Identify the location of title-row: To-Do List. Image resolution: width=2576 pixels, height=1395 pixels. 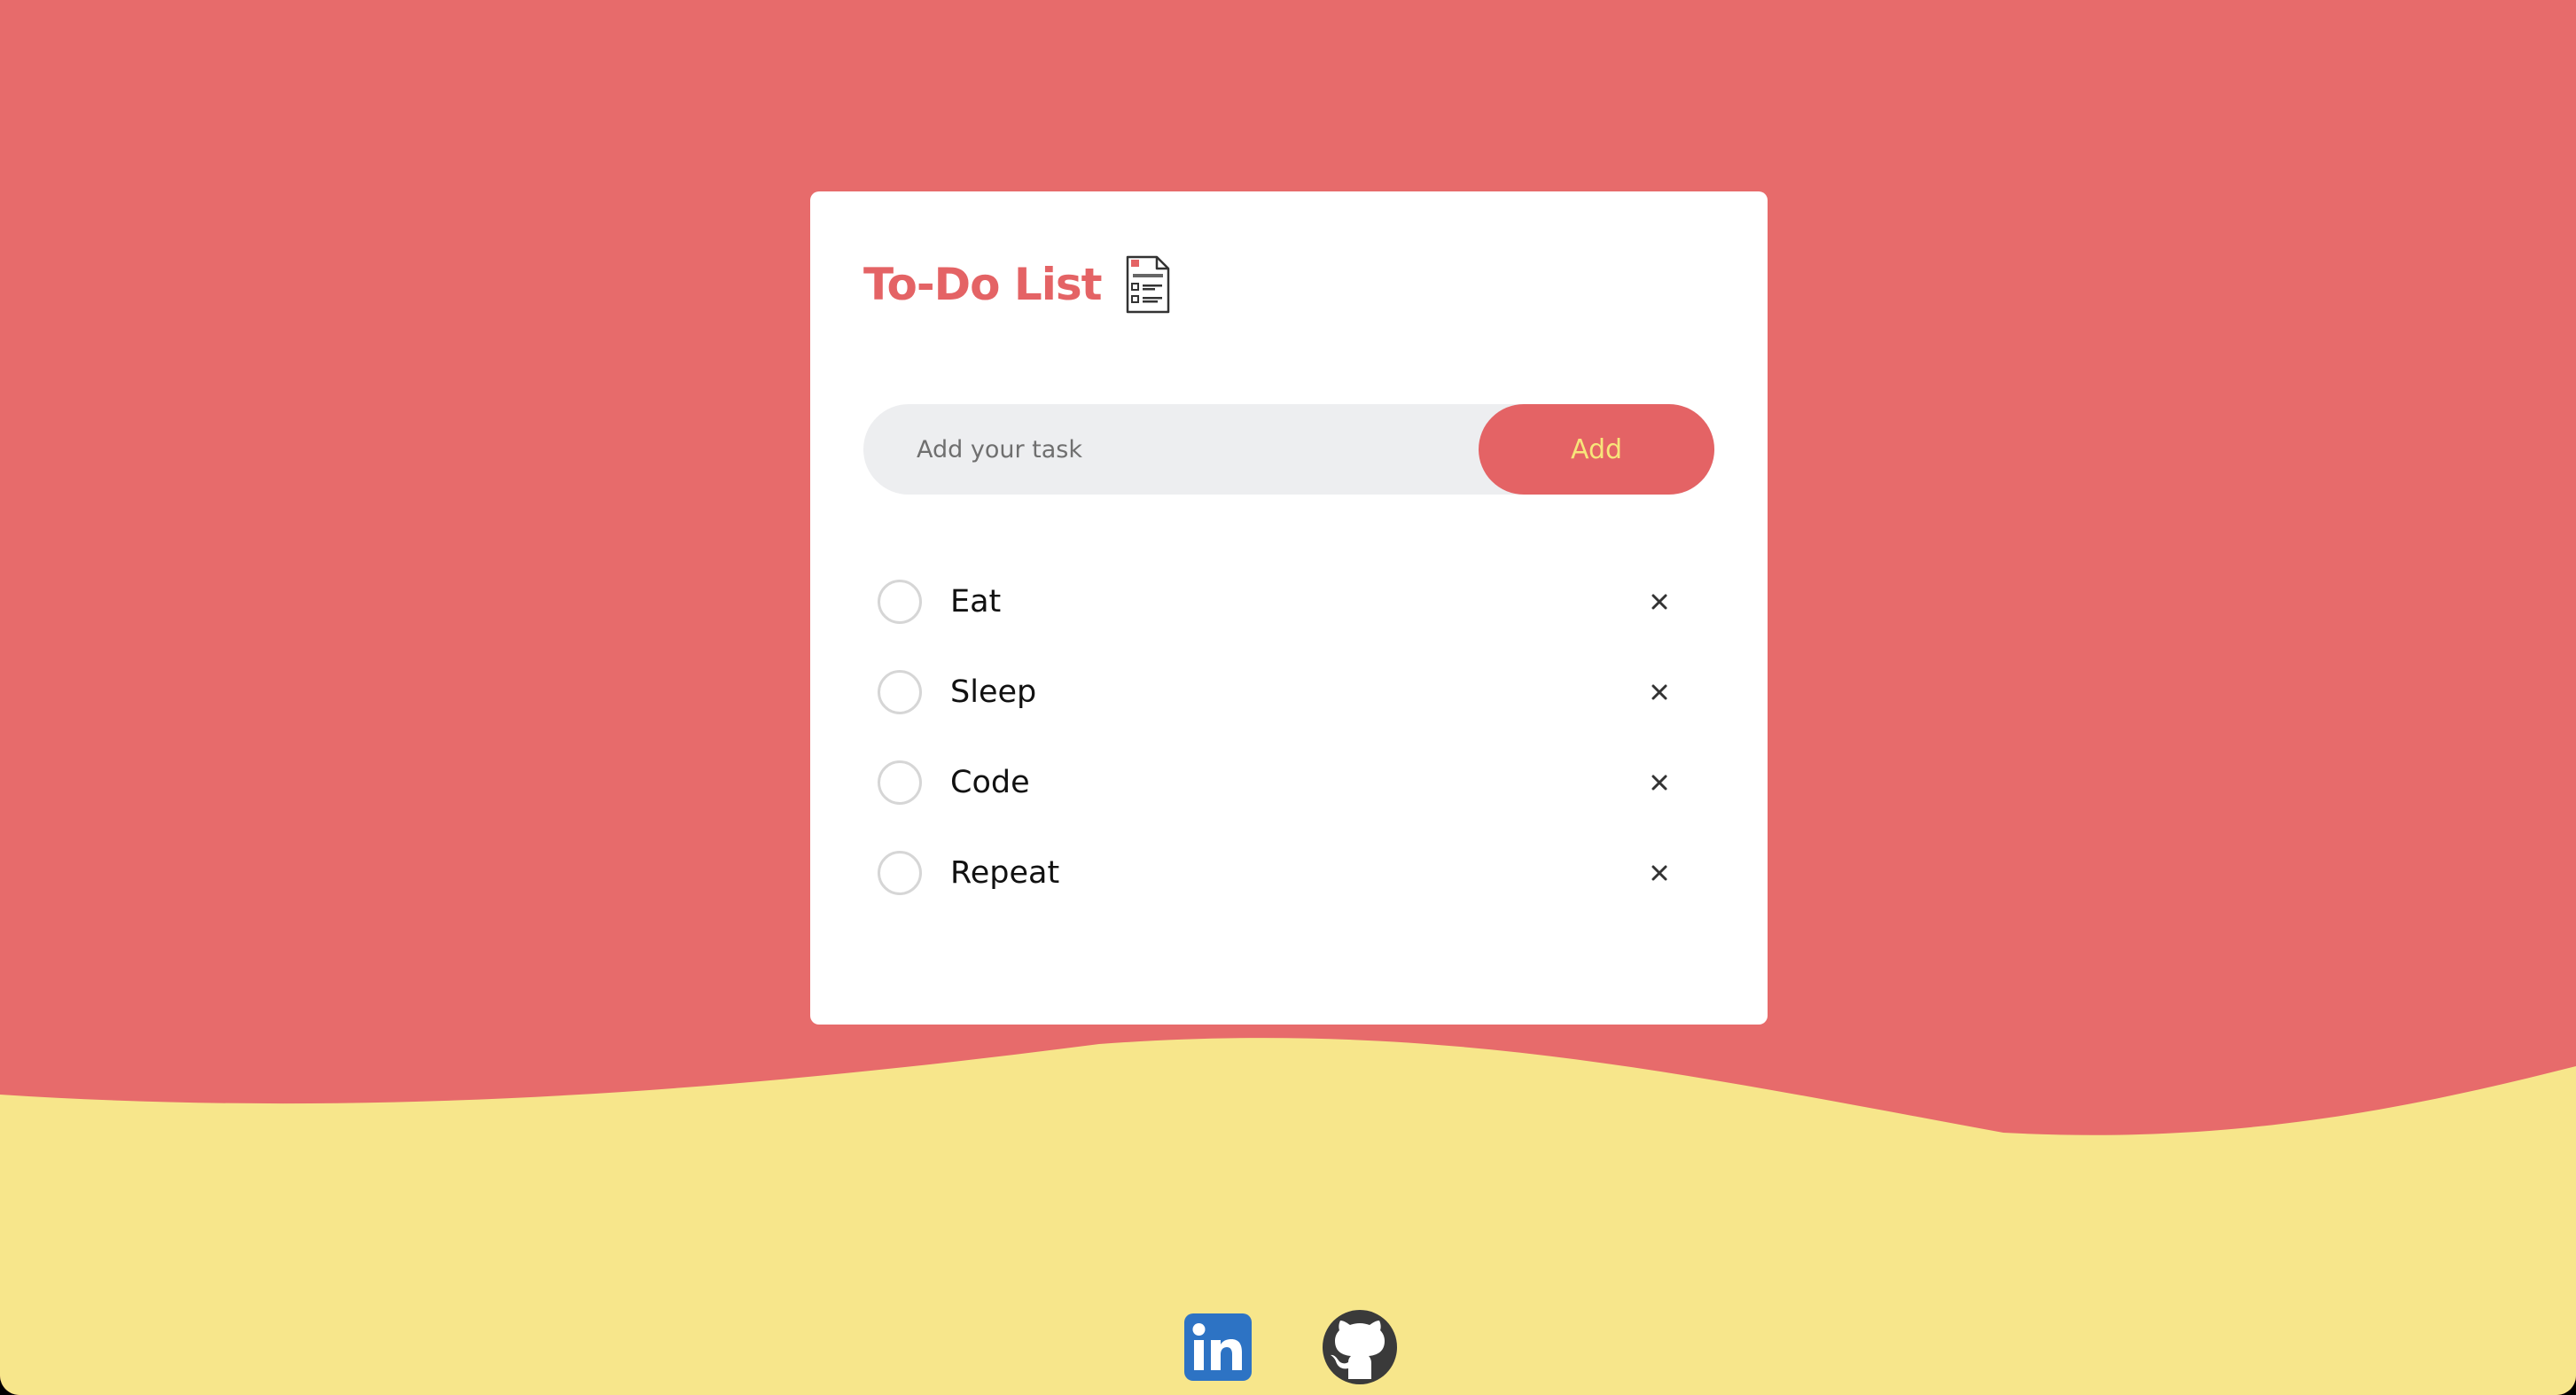
(1017, 284).